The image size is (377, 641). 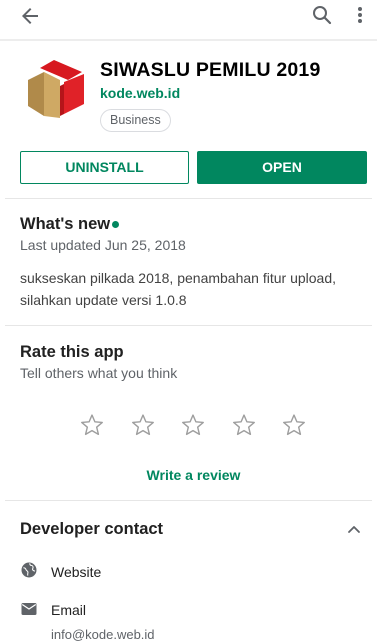 What do you see at coordinates (72, 352) in the screenshot?
I see `rate-app-title: Rate this app` at bounding box center [72, 352].